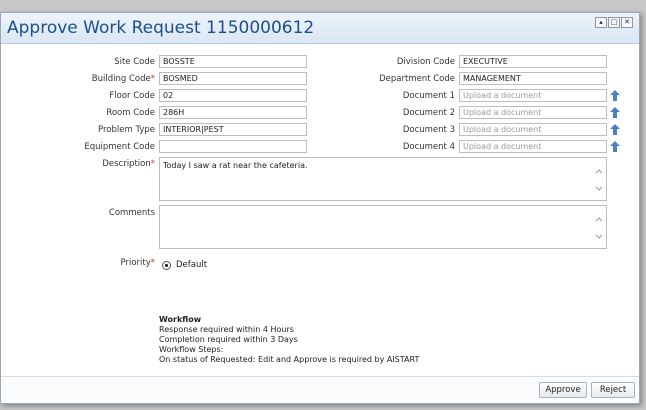 This screenshot has width=646, height=410. What do you see at coordinates (191, 349) in the screenshot?
I see `workflow-steps-label: Workflow Steps:` at bounding box center [191, 349].